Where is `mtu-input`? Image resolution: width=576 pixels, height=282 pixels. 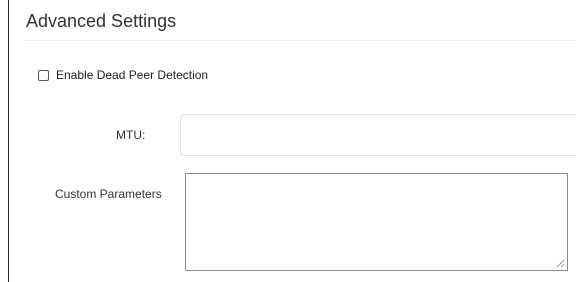 mtu-input is located at coordinates (378, 135).